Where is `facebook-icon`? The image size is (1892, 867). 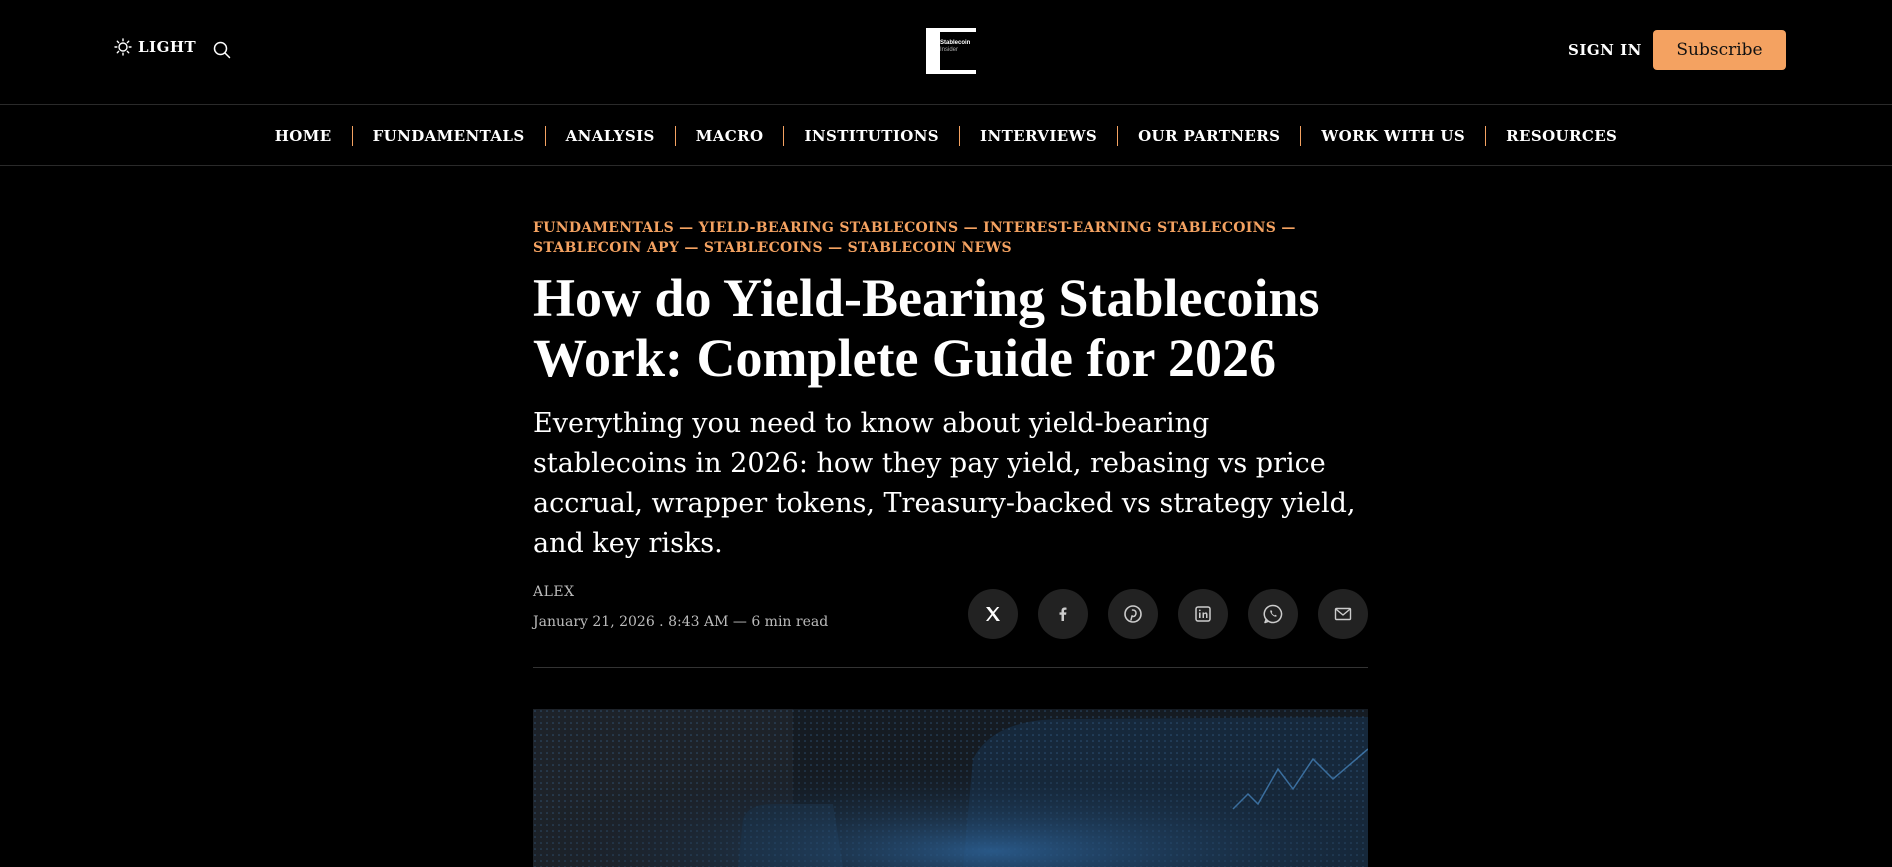
facebook-icon is located at coordinates (1063, 614).